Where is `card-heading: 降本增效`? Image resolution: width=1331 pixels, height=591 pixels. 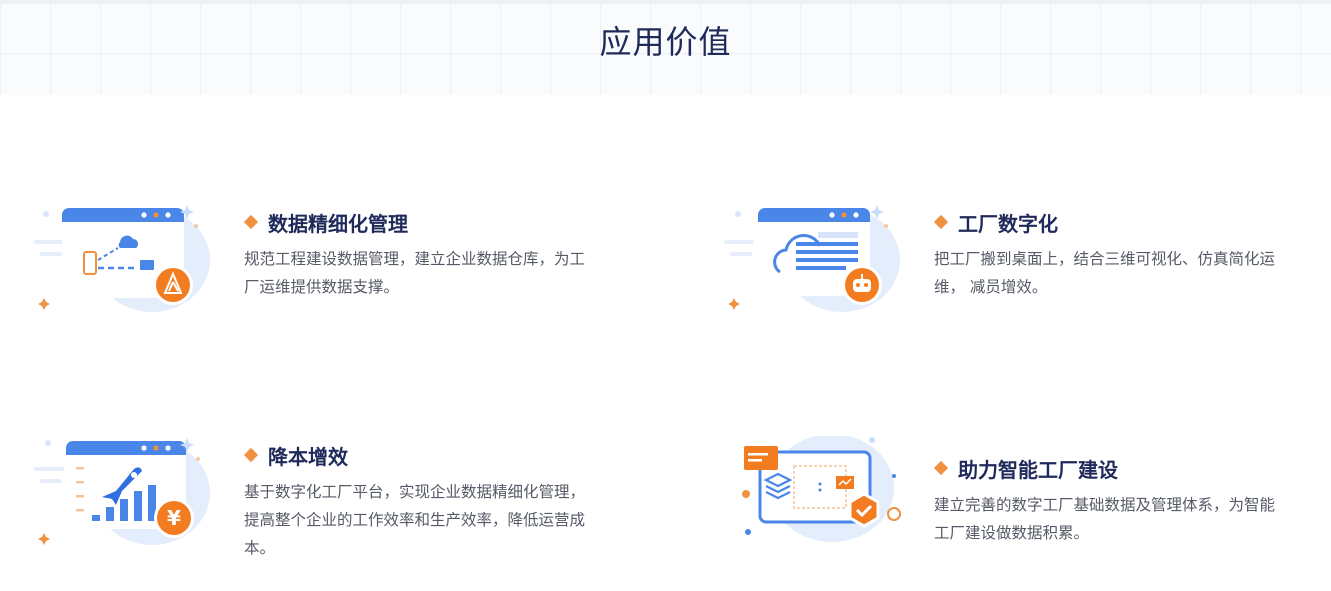 card-heading: 降本增效 is located at coordinates (295, 455).